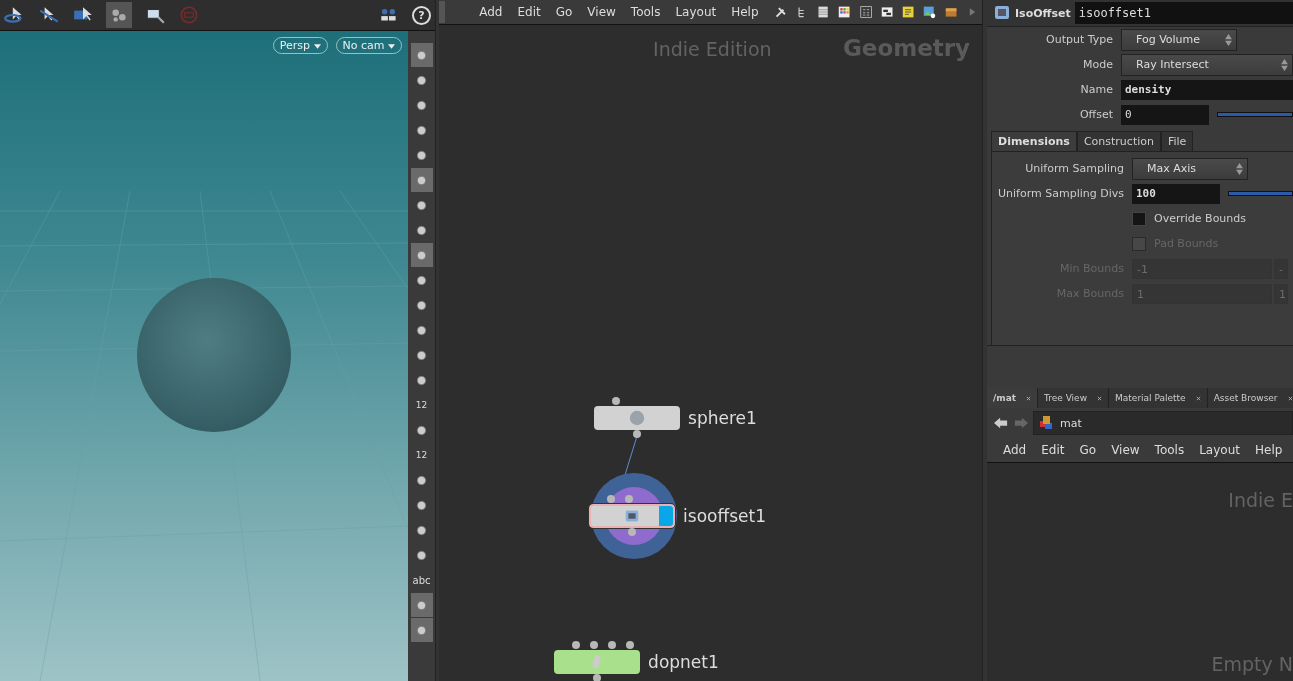 This screenshot has height=681, width=1293. What do you see at coordinates (49, 15) in the screenshot?
I see `cursor-icon` at bounding box center [49, 15].